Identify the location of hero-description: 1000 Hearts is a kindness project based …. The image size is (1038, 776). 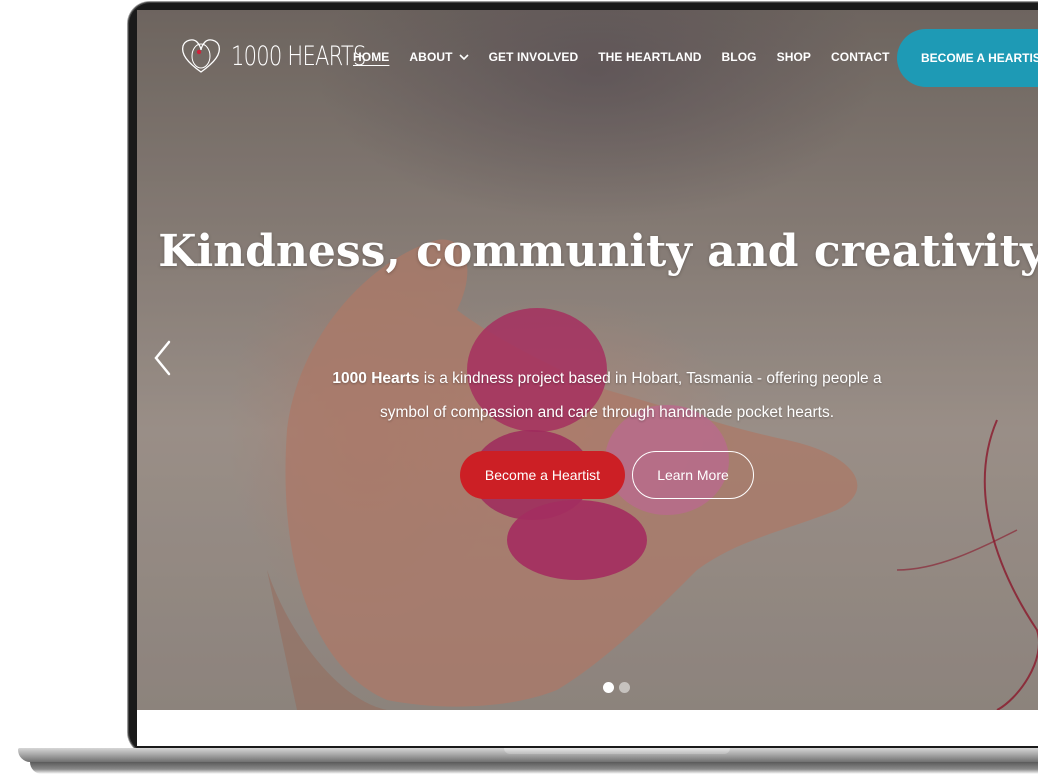
(607, 396).